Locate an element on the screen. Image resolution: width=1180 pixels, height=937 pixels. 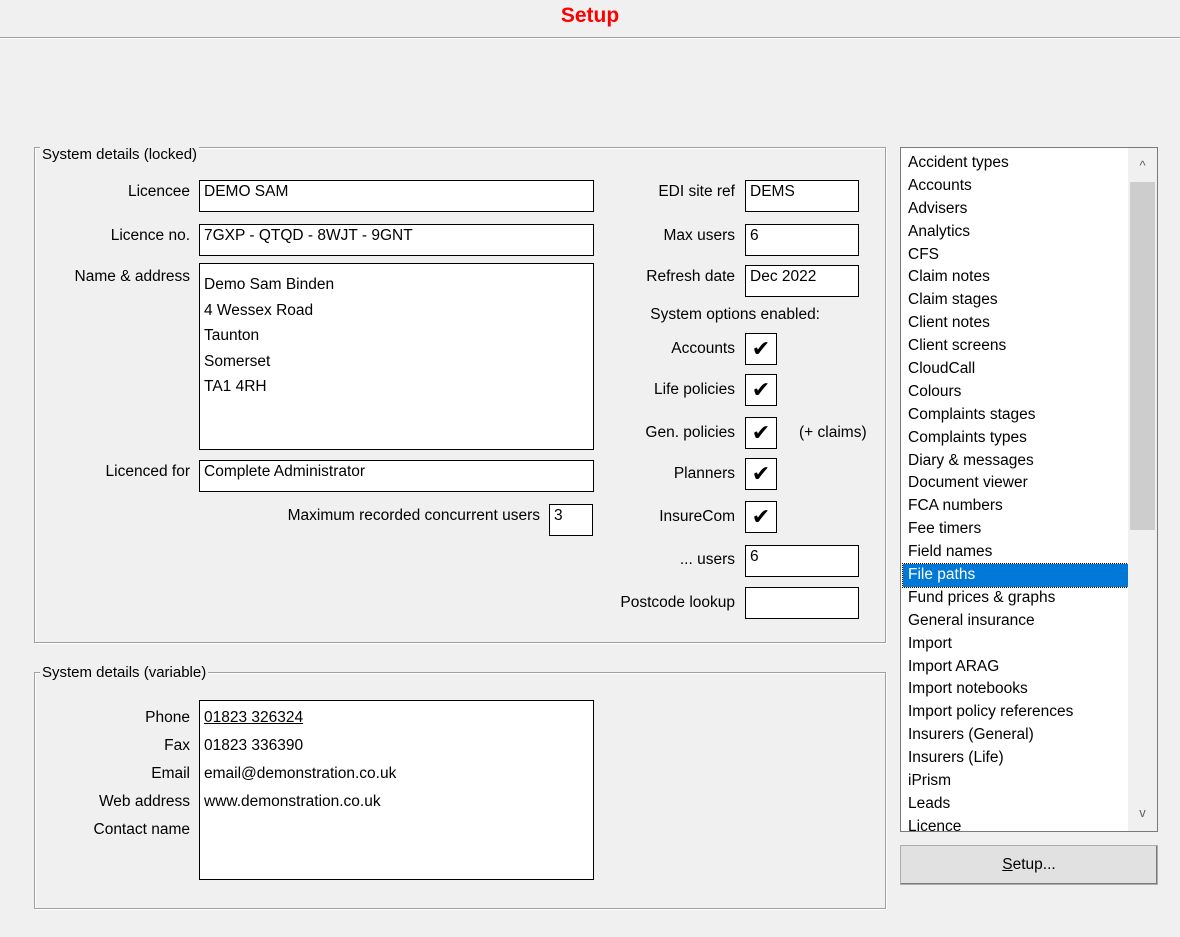
planners-checkbox: ✔ is located at coordinates (761, 474).